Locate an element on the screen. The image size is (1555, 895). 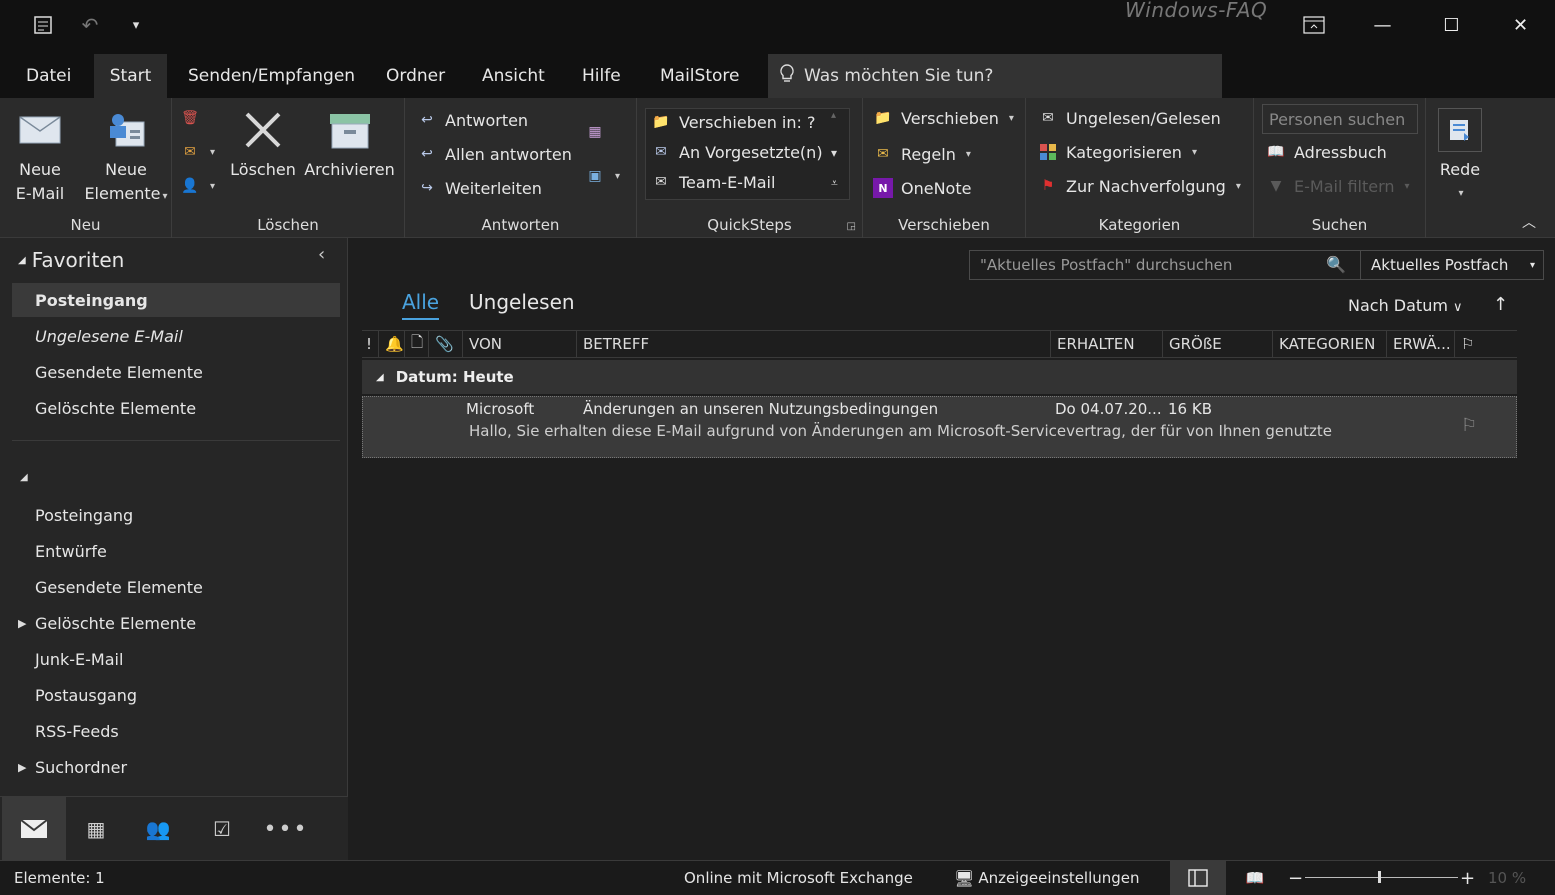
tab-mailstore: MailStore is located at coordinates (699, 76).